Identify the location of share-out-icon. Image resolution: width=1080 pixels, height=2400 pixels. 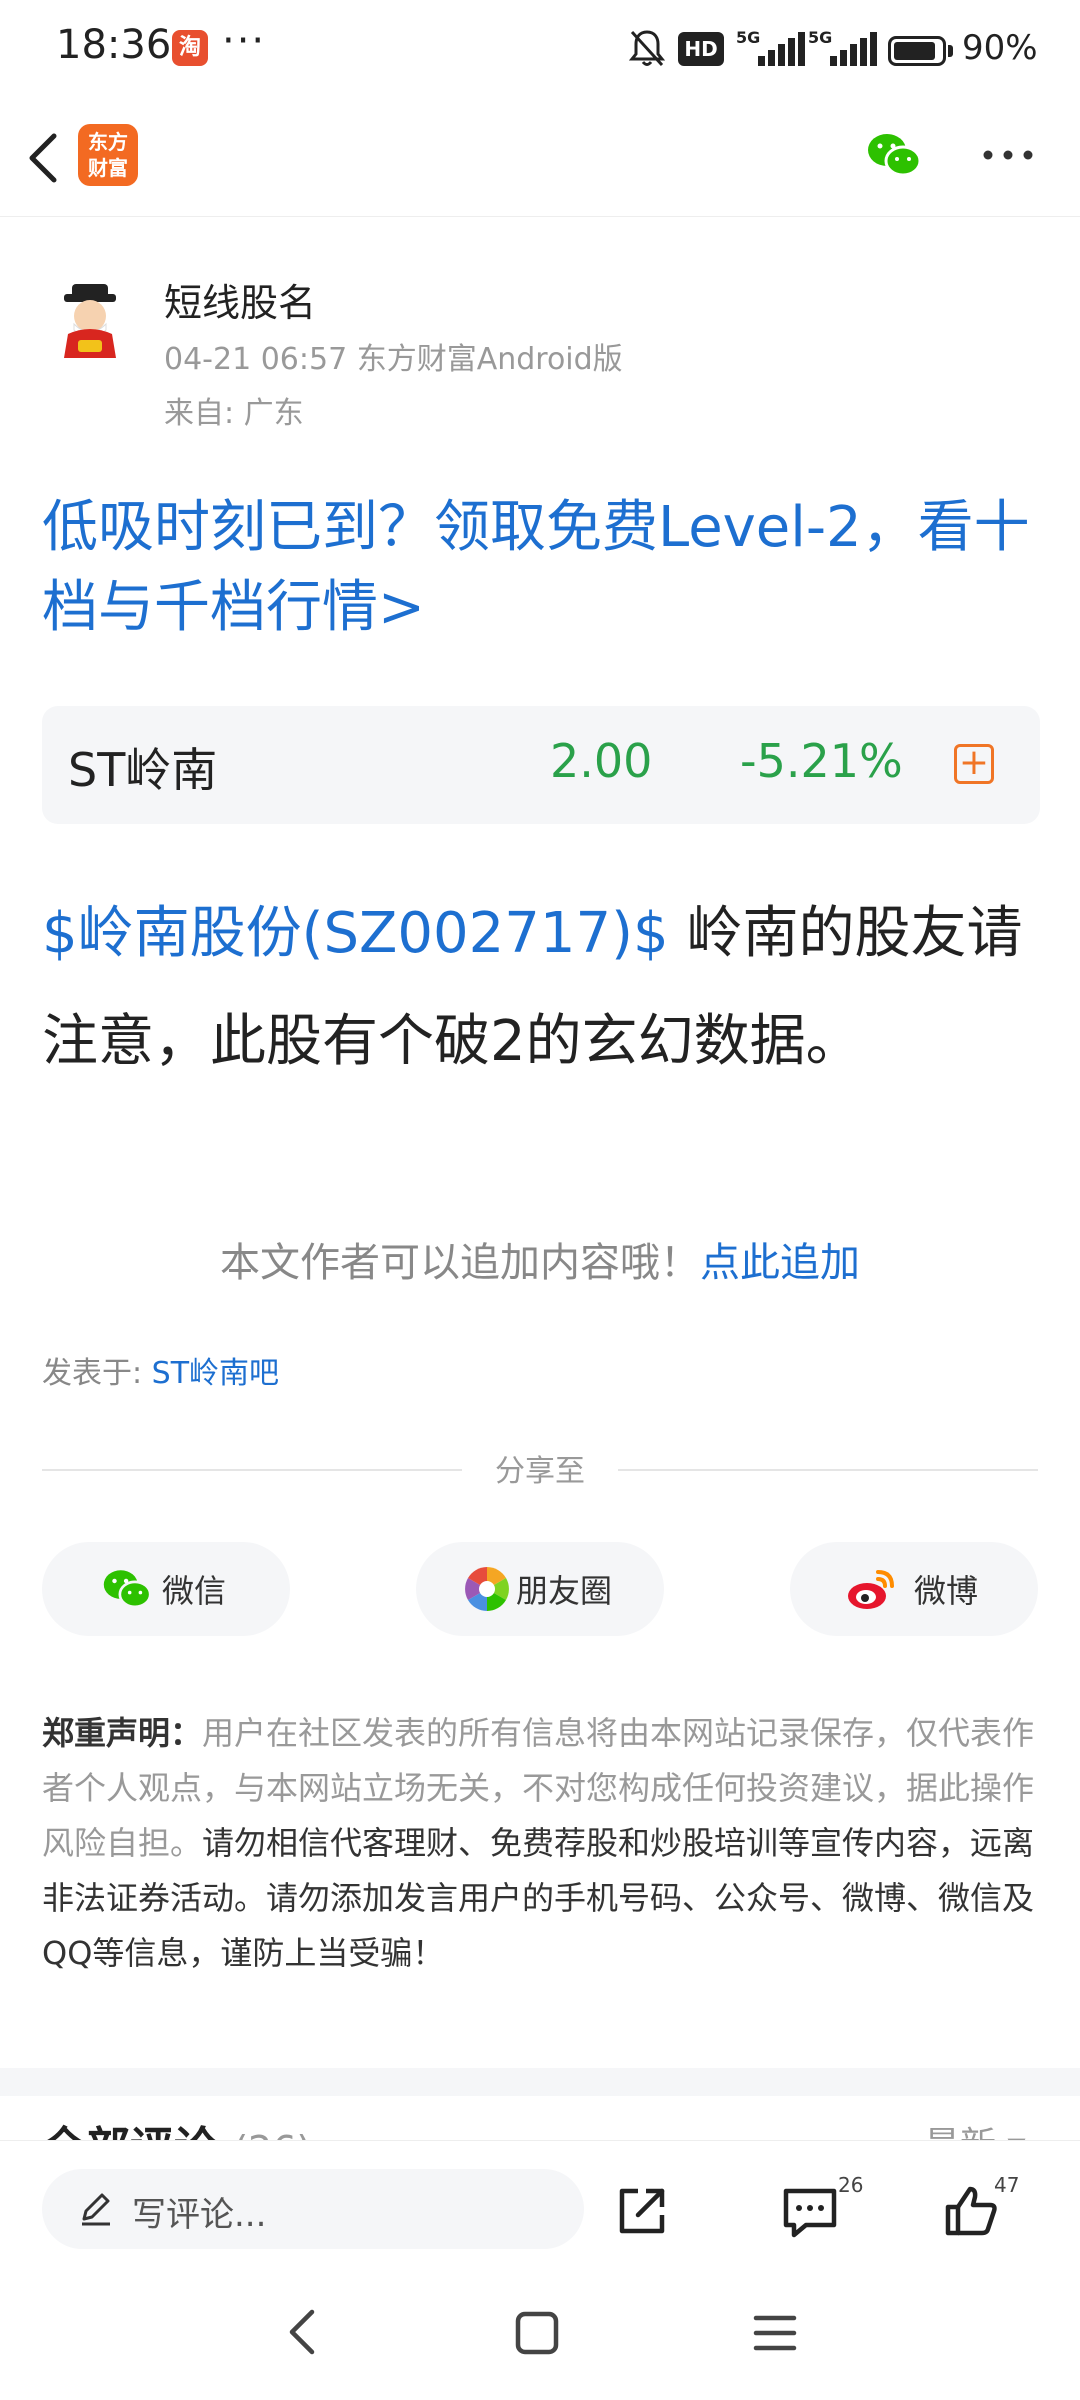
(642, 2211).